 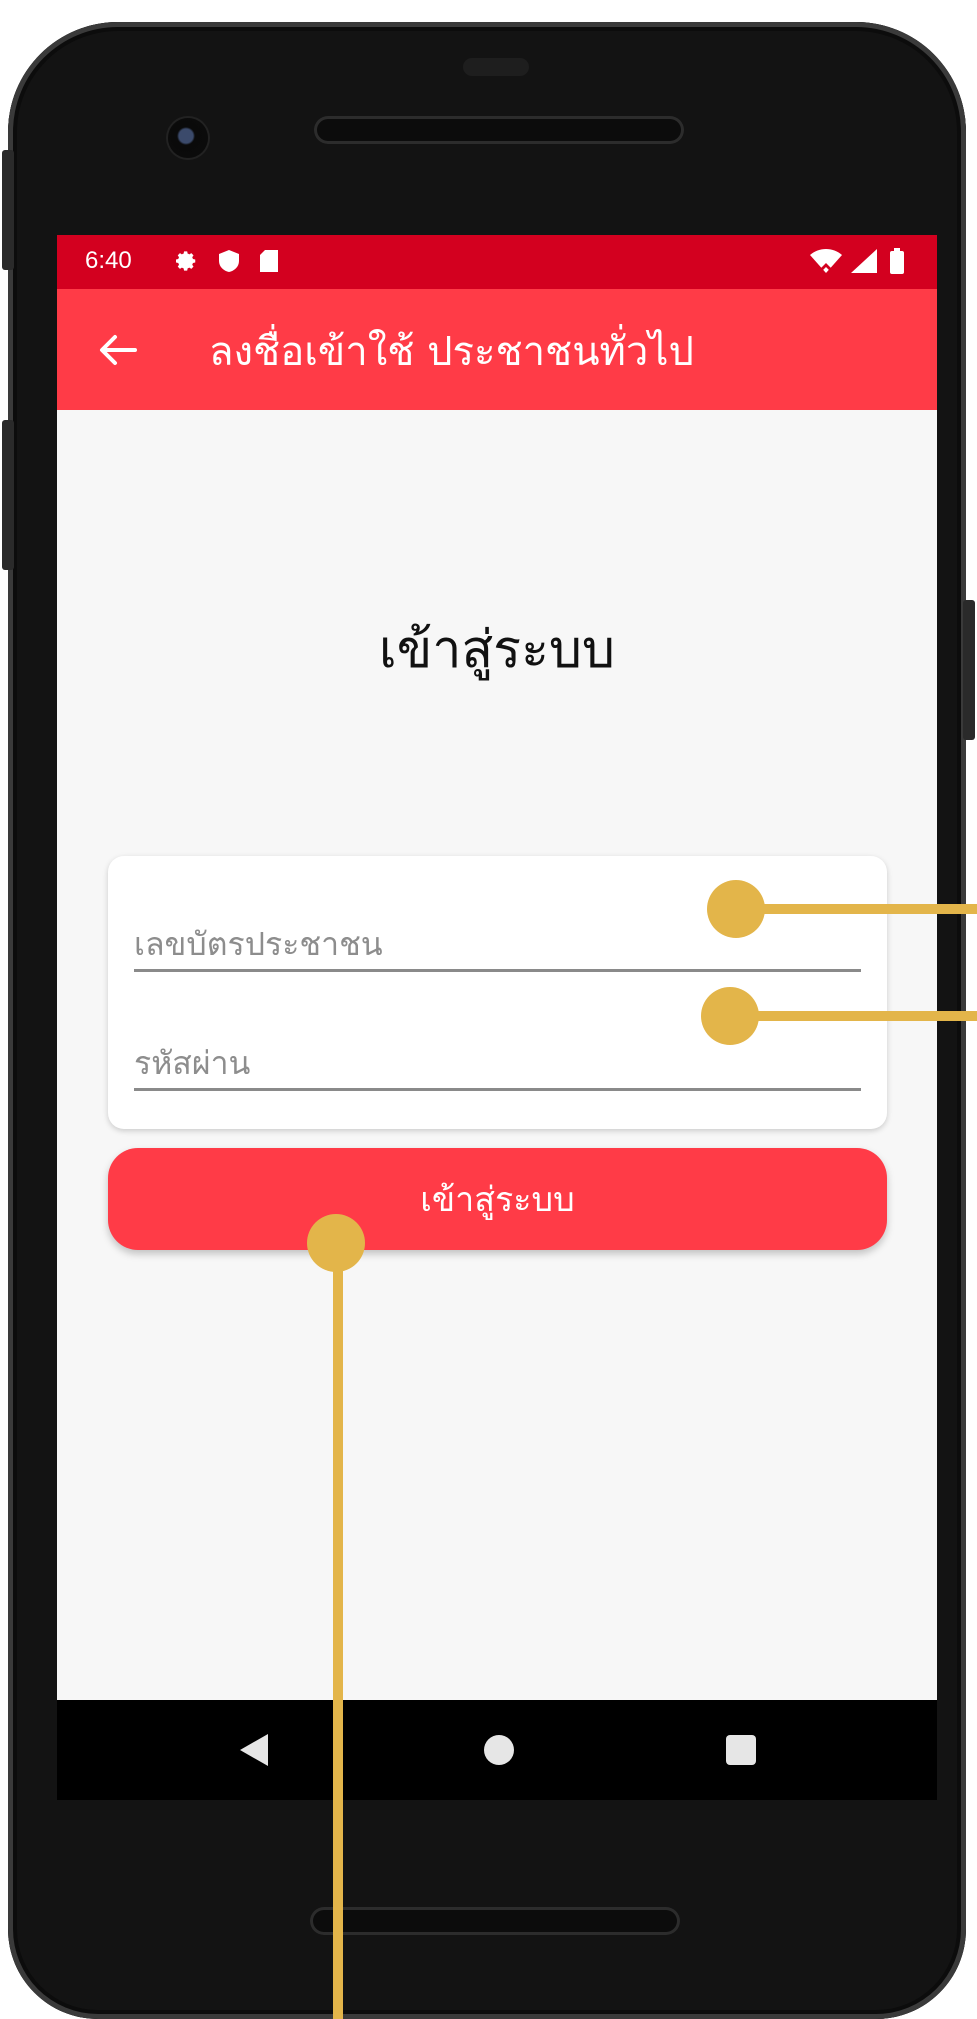 I want to click on app-bar-title: ลงชื่อเข้าใช้ ประชาชนทั่วไป, so click(x=451, y=352).